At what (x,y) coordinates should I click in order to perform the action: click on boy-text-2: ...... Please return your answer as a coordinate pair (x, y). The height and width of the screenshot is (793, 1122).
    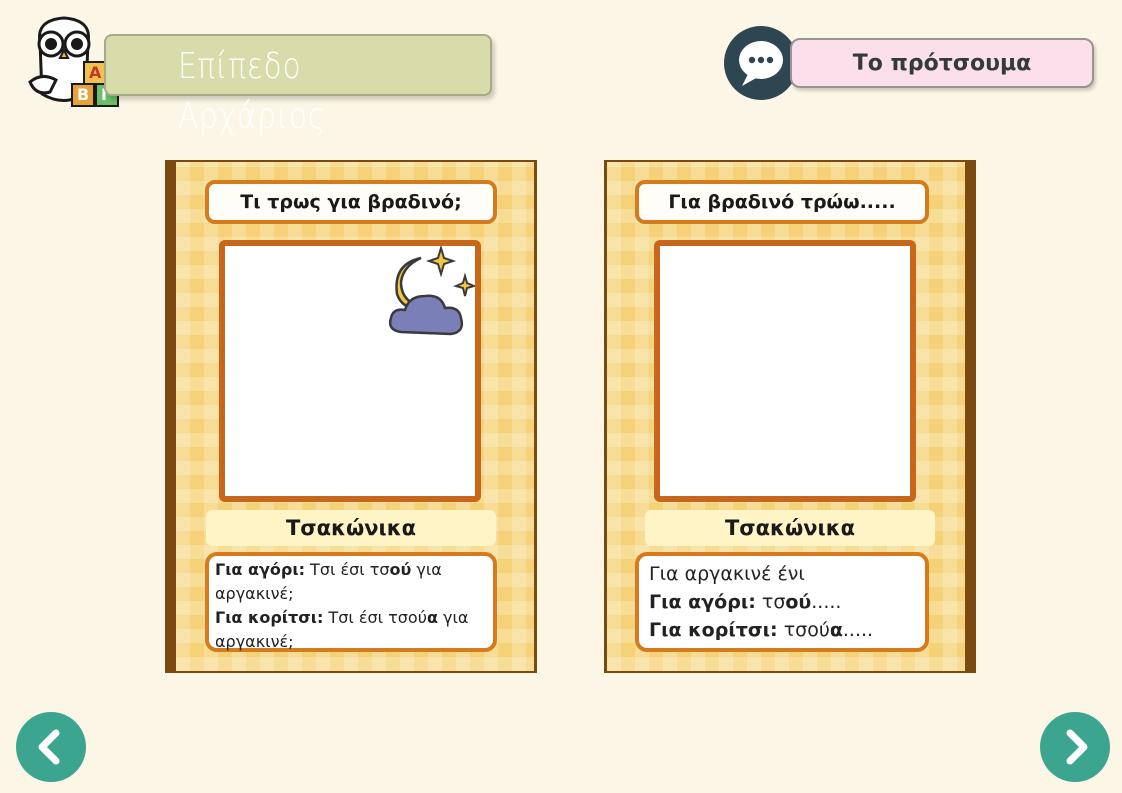
    Looking at the image, I should click on (826, 602).